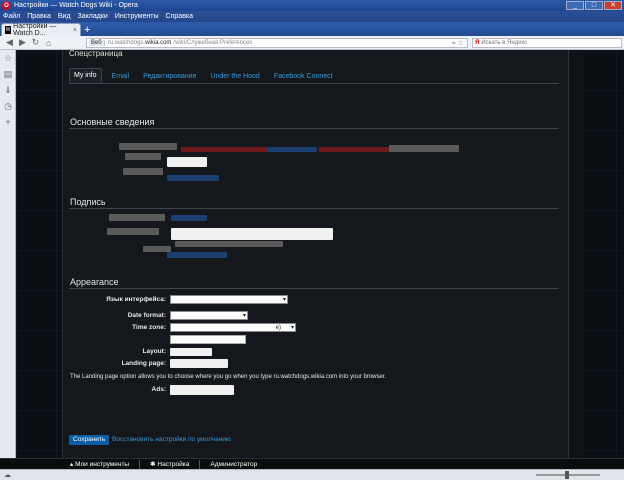  Describe the element at coordinates (229, 299) in the screenshot. I see `language-select: ▾` at that location.